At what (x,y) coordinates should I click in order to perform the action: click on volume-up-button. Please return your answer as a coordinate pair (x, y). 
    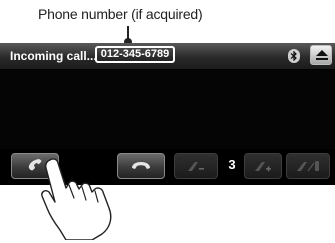
    Looking at the image, I should click on (263, 166).